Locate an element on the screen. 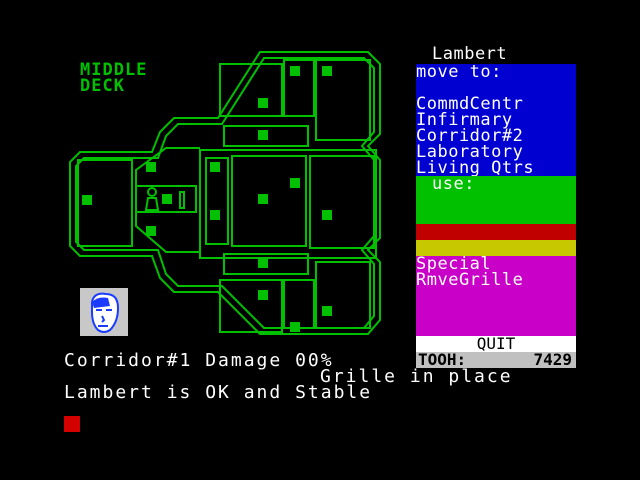 This screenshot has width=640, height=480. timer-value: 7429 is located at coordinates (552, 359).